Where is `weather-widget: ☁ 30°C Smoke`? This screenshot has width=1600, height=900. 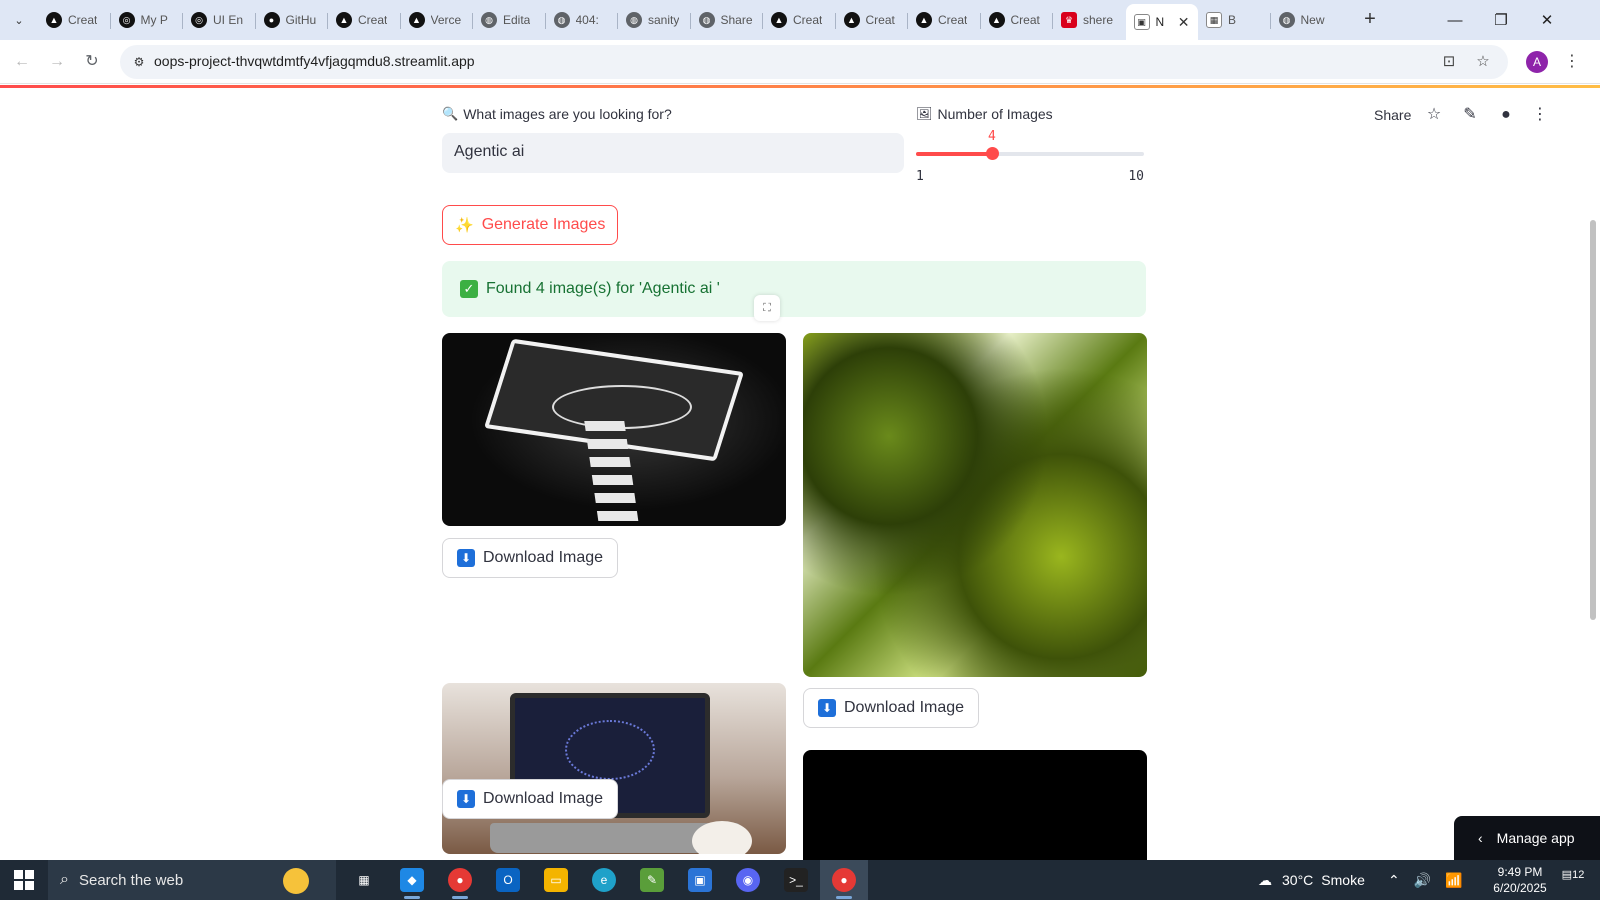
weather-widget: ☁ 30°C Smoke is located at coordinates (1311, 880).